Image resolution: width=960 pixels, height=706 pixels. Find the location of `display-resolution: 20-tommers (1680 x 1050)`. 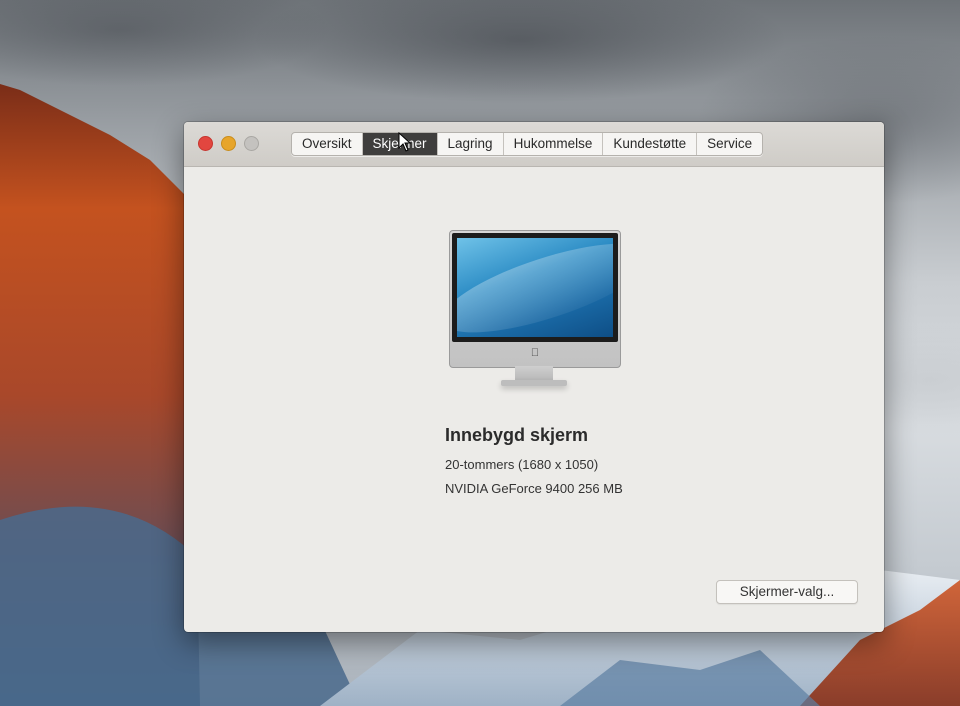

display-resolution: 20-tommers (1680 x 1050) is located at coordinates (522, 464).